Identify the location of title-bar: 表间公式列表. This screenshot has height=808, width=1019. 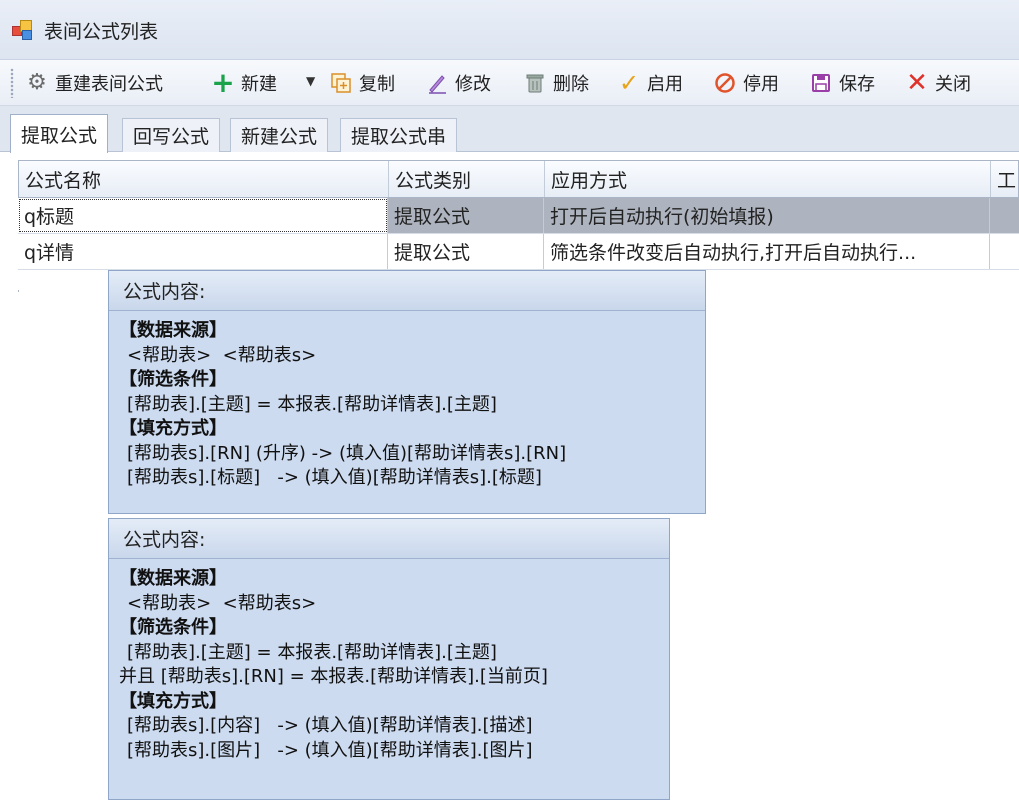
(509, 30).